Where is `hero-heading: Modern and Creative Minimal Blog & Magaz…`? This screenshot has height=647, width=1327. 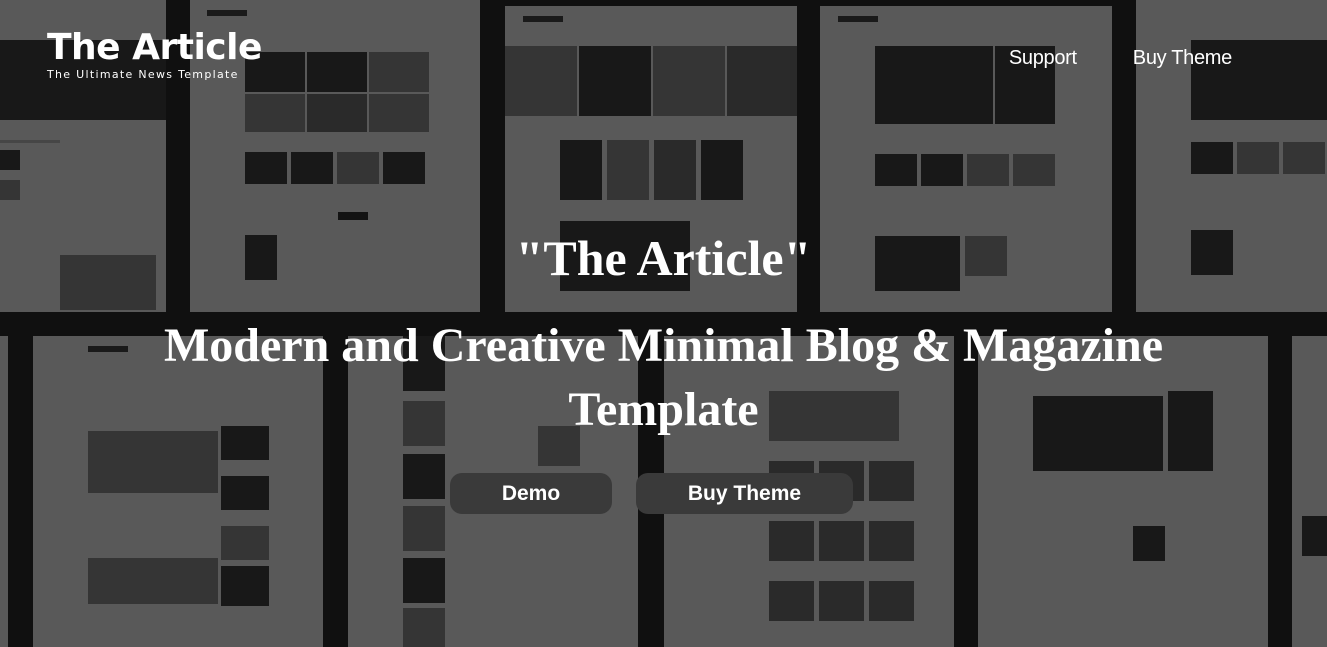 hero-heading: Modern and Creative Minimal Blog & Magaz… is located at coordinates (663, 377).